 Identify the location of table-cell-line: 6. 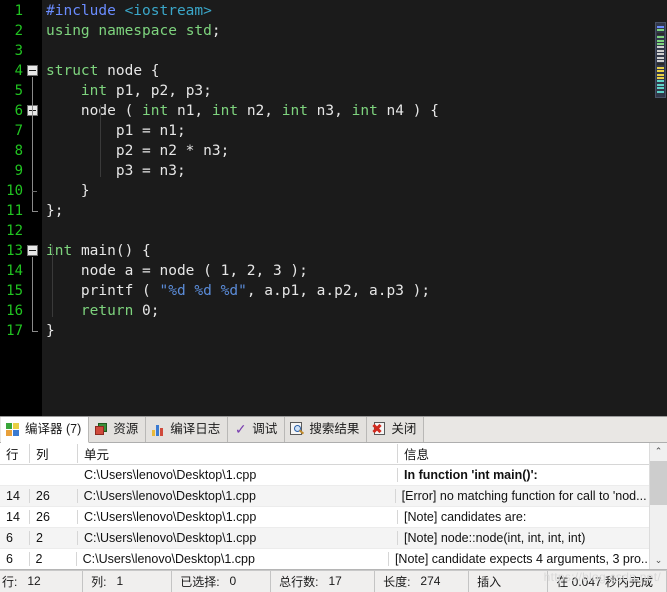
(15, 558).